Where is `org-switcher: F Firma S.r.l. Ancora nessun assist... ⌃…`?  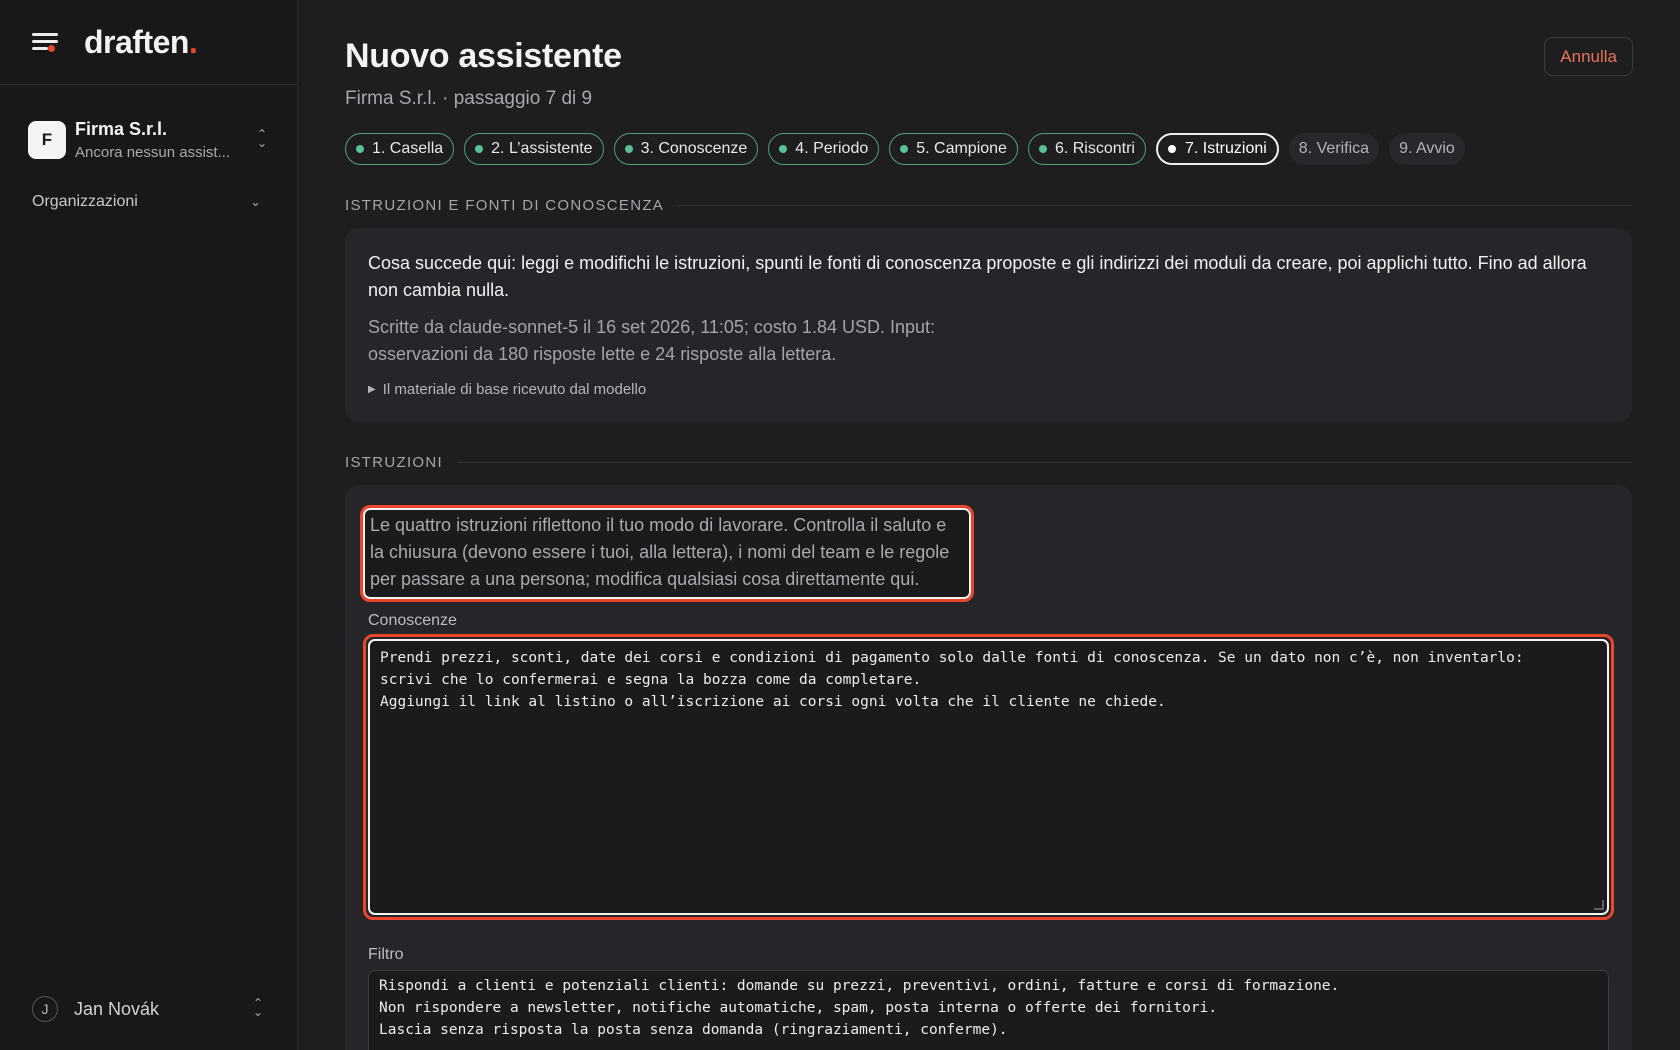
org-switcher: F Firma S.r.l. Ancora nessun assist... ⌃… is located at coordinates (148, 140).